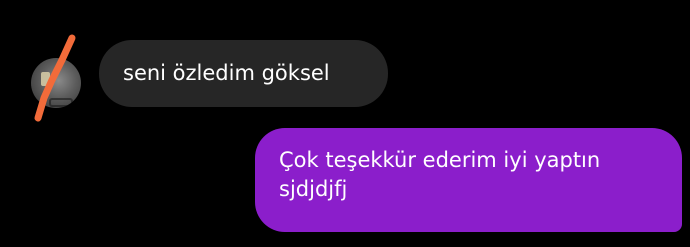 This screenshot has width=690, height=247. Describe the element at coordinates (440, 160) in the screenshot. I see `outgoing-message-line: Çok teşekkür ederim iyi yaptın` at that location.